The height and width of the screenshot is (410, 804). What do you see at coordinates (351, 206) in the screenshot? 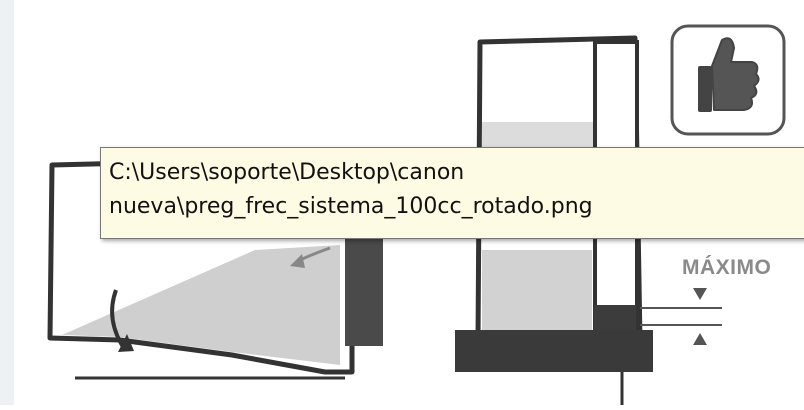
I see `tooltip-line-2: nueva\preg_frec_sistema_100cc_rotado.png` at bounding box center [351, 206].